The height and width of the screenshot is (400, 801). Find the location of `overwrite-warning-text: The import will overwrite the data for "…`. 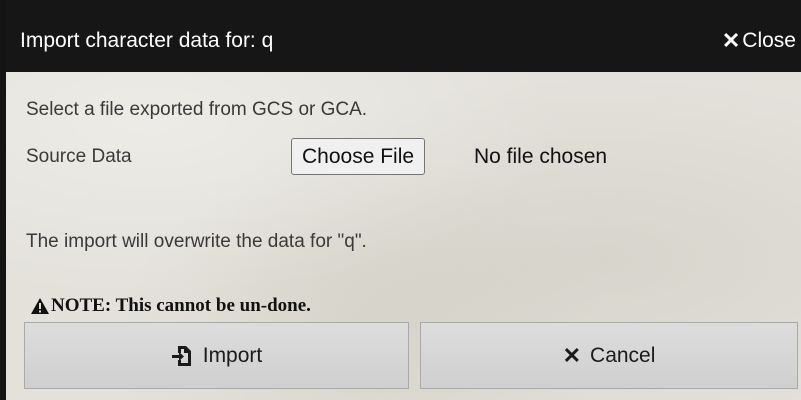

overwrite-warning-text: The import will overwrite the data for "… is located at coordinates (196, 241).